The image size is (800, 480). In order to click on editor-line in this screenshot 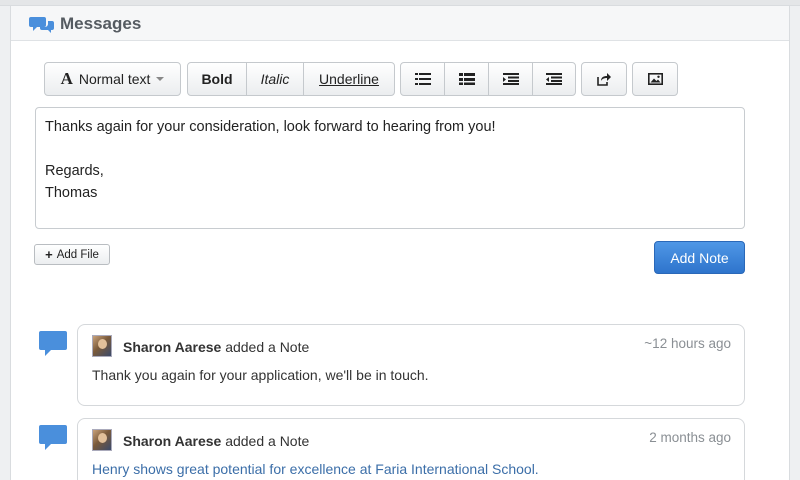, I will do `click(390, 149)`.